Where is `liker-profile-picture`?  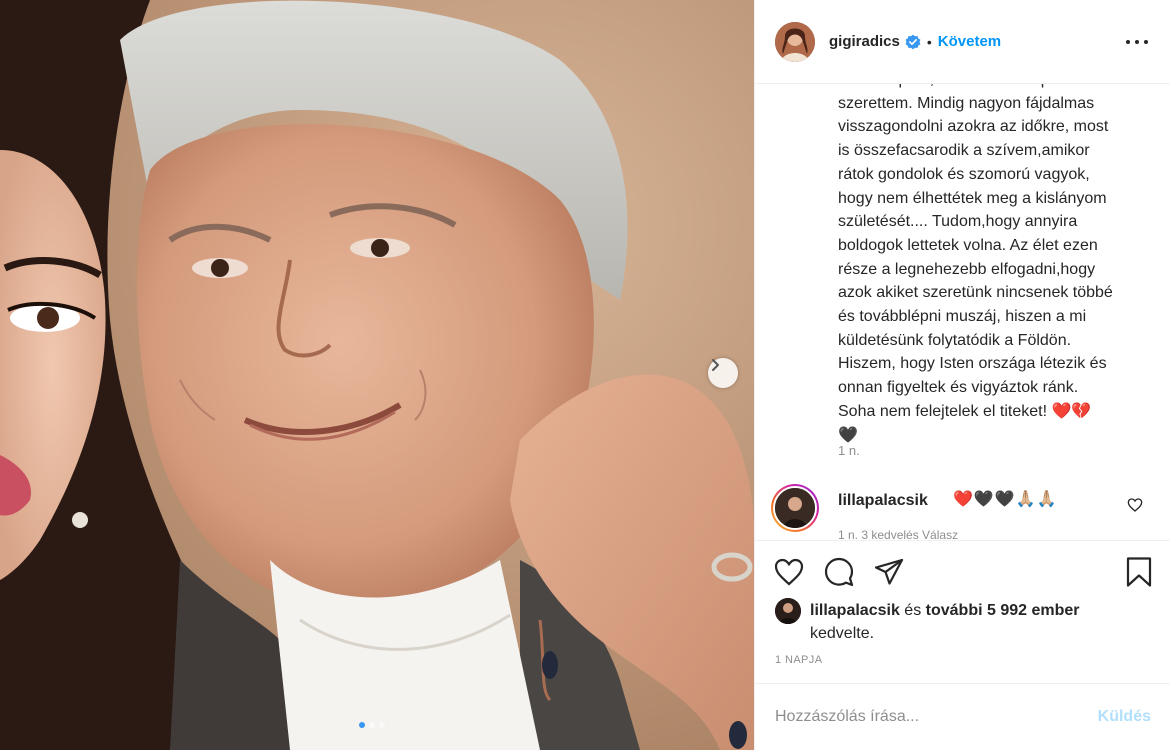 liker-profile-picture is located at coordinates (788, 611).